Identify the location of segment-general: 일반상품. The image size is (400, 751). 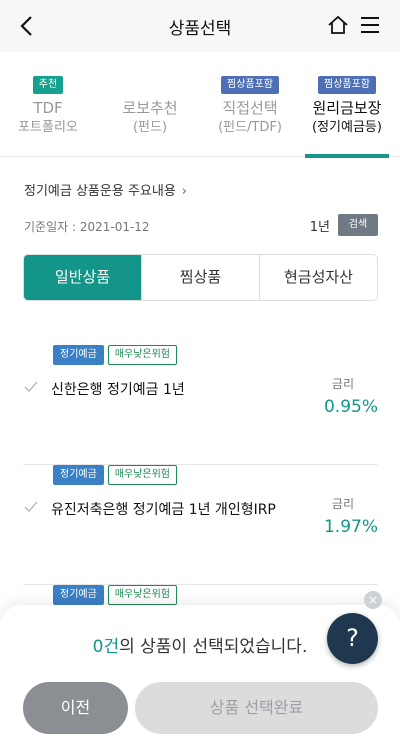
(82, 277).